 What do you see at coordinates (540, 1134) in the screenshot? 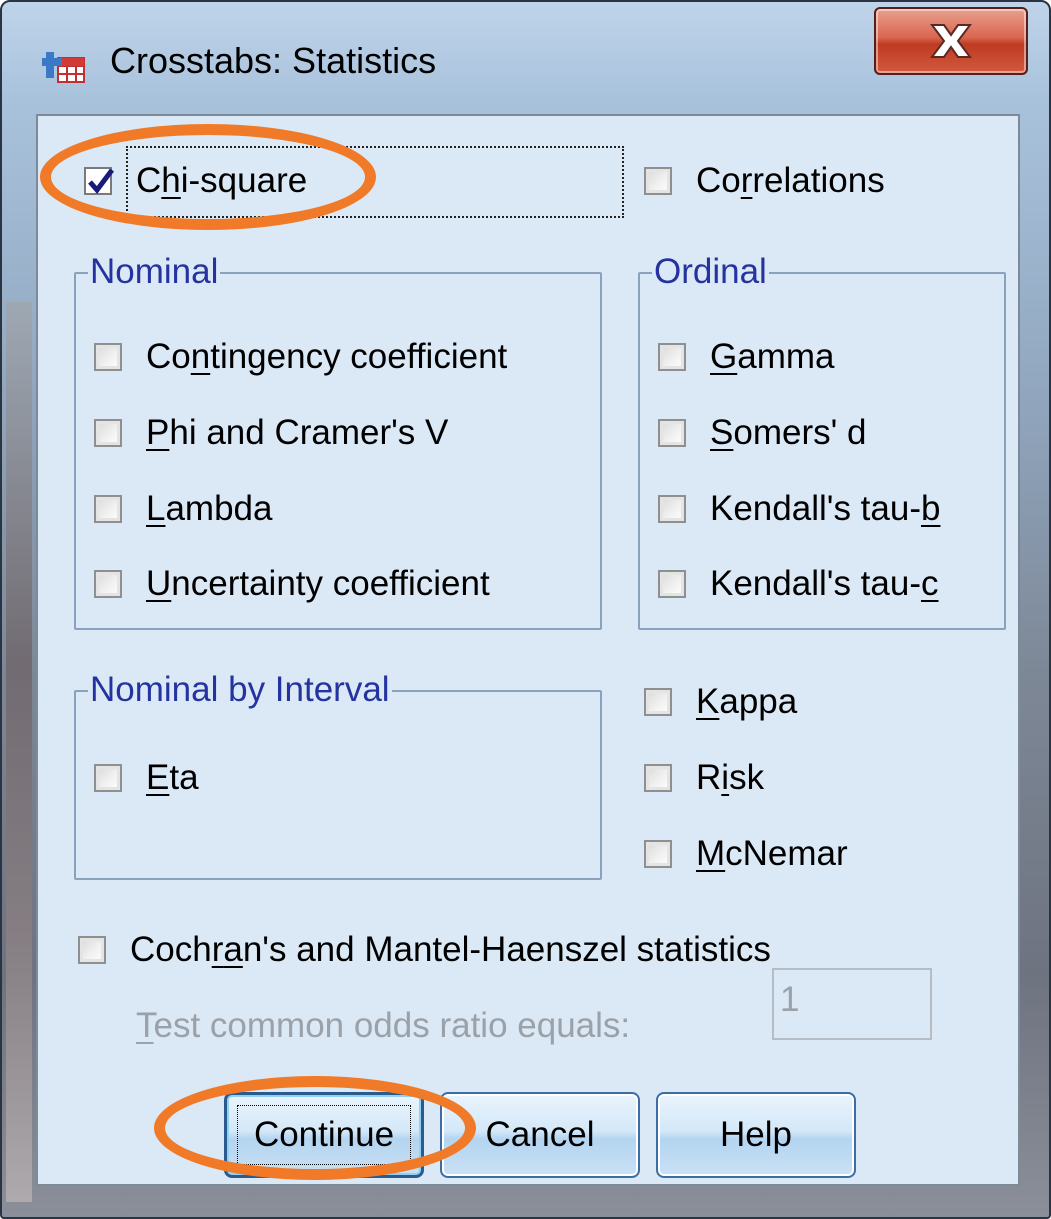
I see `cancel-button-label: Cancel` at bounding box center [540, 1134].